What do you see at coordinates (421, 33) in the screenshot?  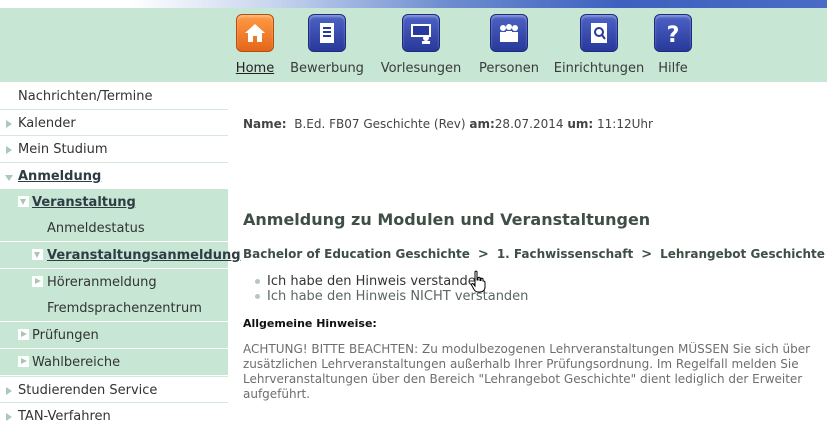 I see `lecture-icon` at bounding box center [421, 33].